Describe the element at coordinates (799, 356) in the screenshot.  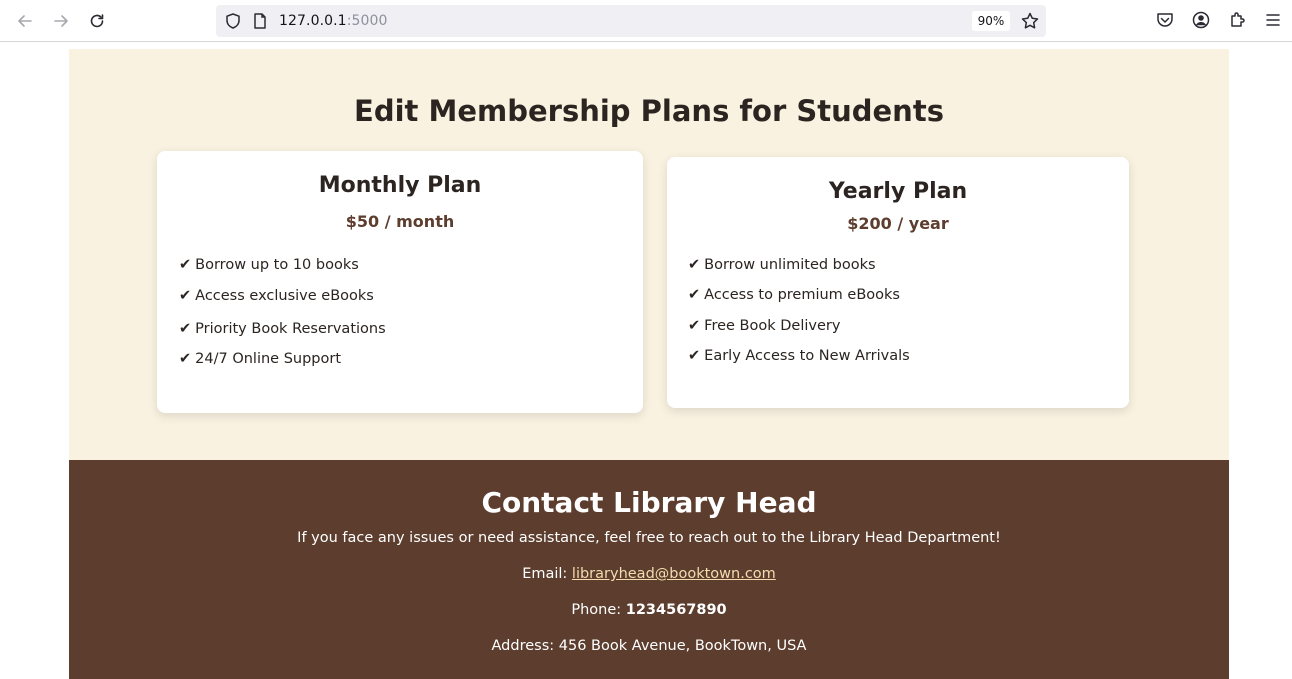
I see `plan-feature: ✔ Early Access to New Arrivals` at that location.